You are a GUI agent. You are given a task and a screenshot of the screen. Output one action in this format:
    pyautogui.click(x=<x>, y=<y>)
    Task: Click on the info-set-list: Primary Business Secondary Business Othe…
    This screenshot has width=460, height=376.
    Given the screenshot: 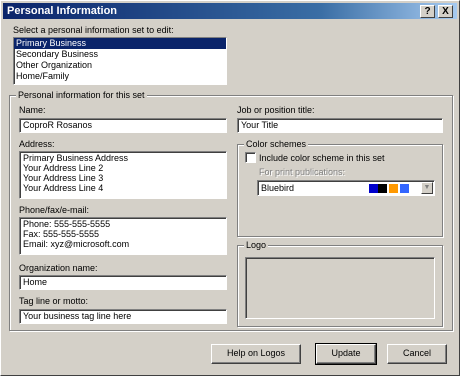 What is the action you would take?
    pyautogui.click(x=120, y=61)
    